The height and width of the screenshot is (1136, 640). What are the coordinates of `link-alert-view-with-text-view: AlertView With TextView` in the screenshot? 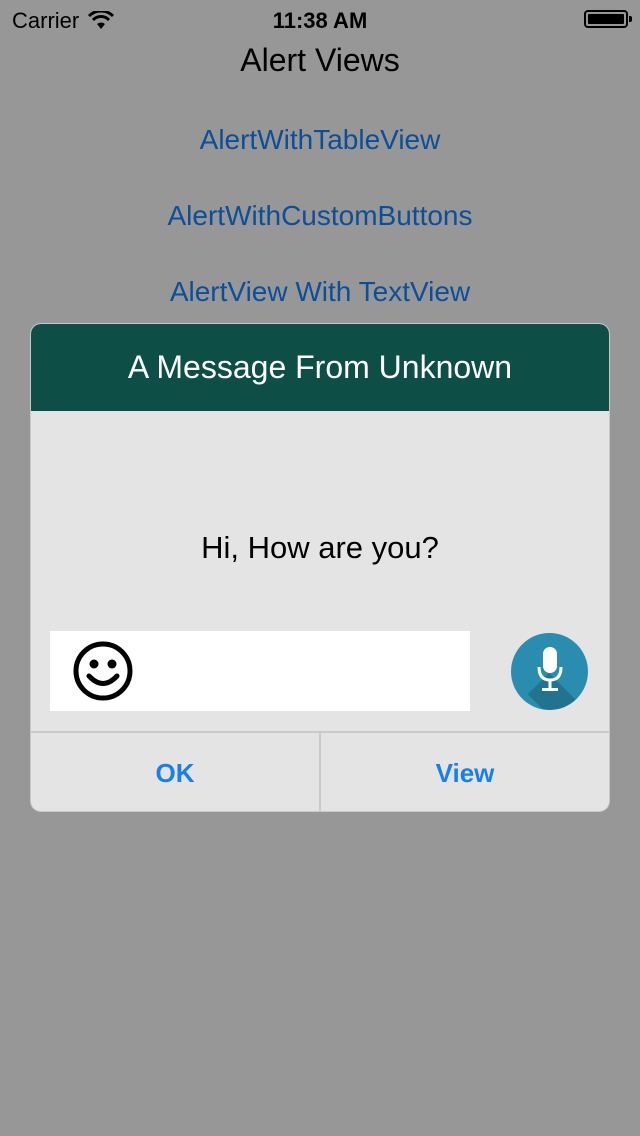 It's located at (320, 292).